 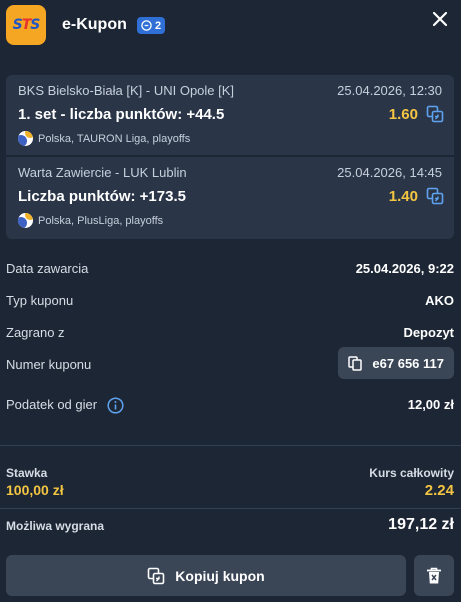 I want to click on potential-win-label: Możliwa wygrana, so click(x=55, y=526).